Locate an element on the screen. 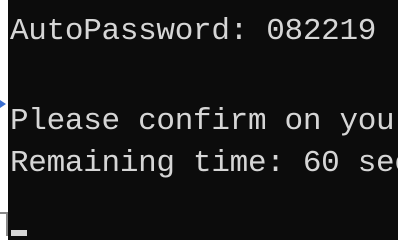 This screenshot has width=398, height=240. confirm-prompt-line: Please confirm on your is located at coordinates (204, 121).